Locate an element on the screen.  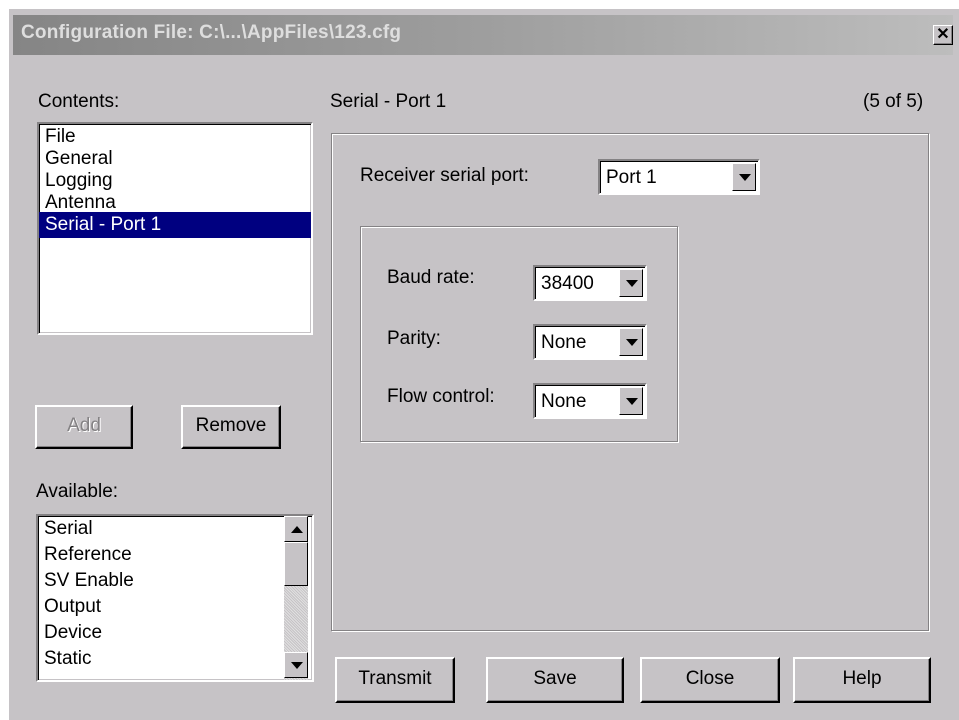
flow-control-value: None is located at coordinates (564, 401).